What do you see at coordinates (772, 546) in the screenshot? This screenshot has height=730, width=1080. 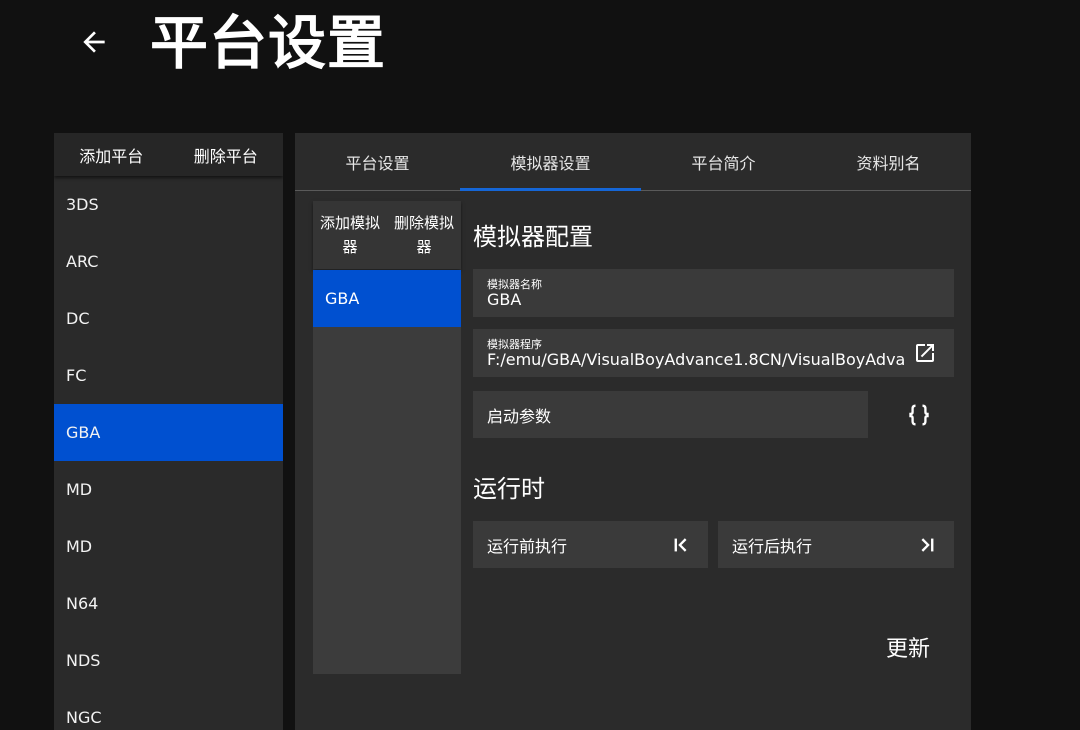 I see `run-after-label: 运行后执行` at bounding box center [772, 546].